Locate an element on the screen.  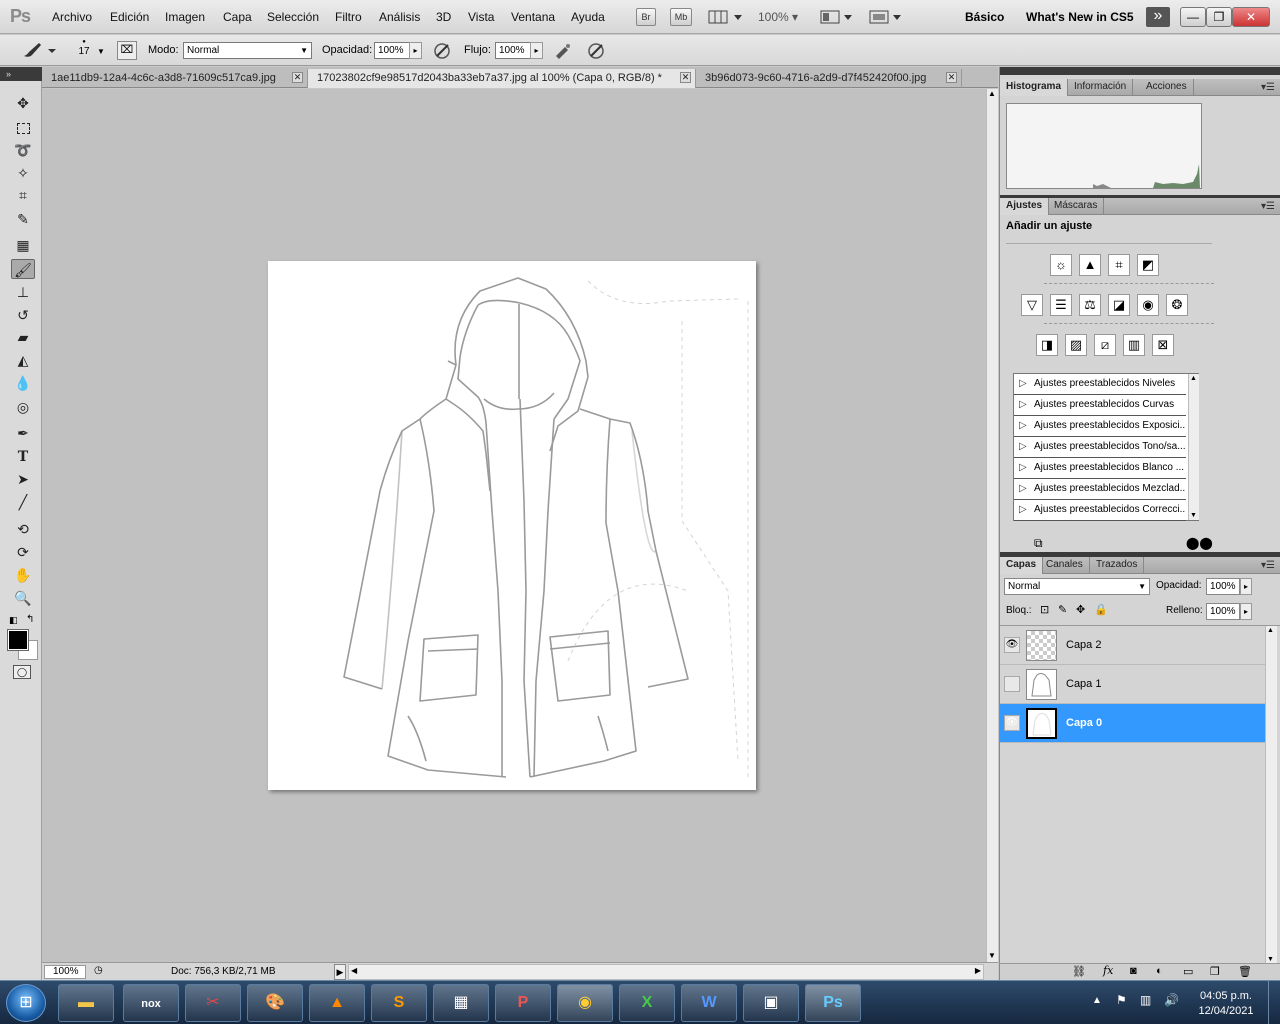
lock-transparency-icon: ⊡ is located at coordinates (1044, 609).